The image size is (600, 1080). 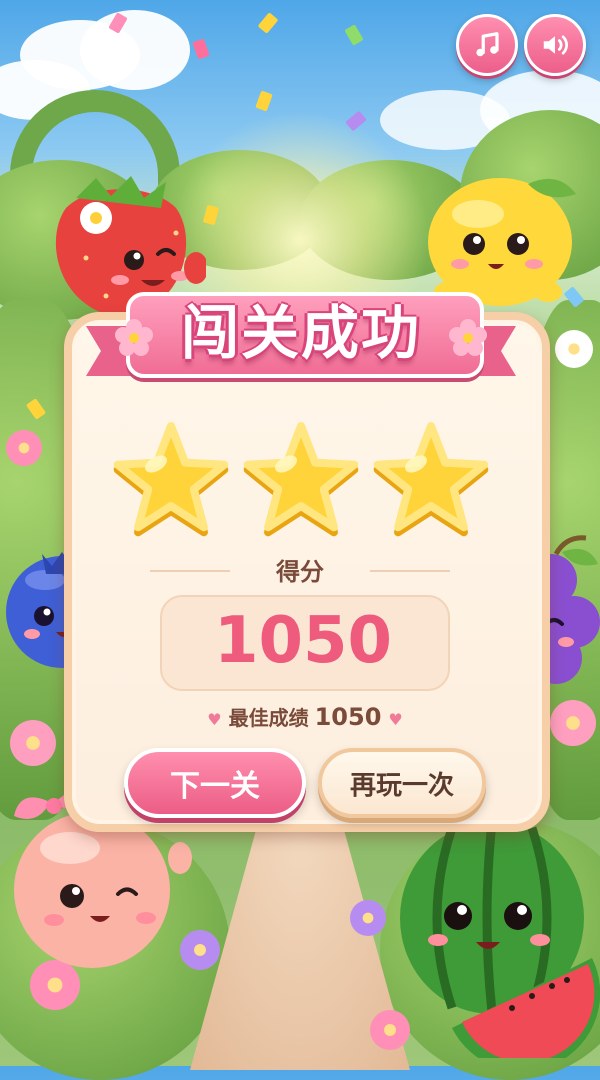 I want to click on score-label: 得分, so click(x=300, y=572).